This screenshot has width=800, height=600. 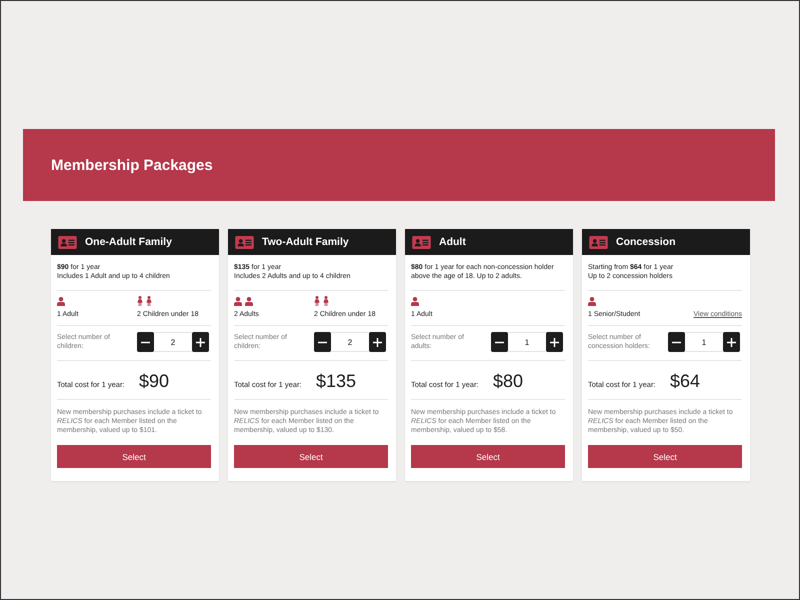 I want to click on total-price: $135, so click(x=336, y=381).